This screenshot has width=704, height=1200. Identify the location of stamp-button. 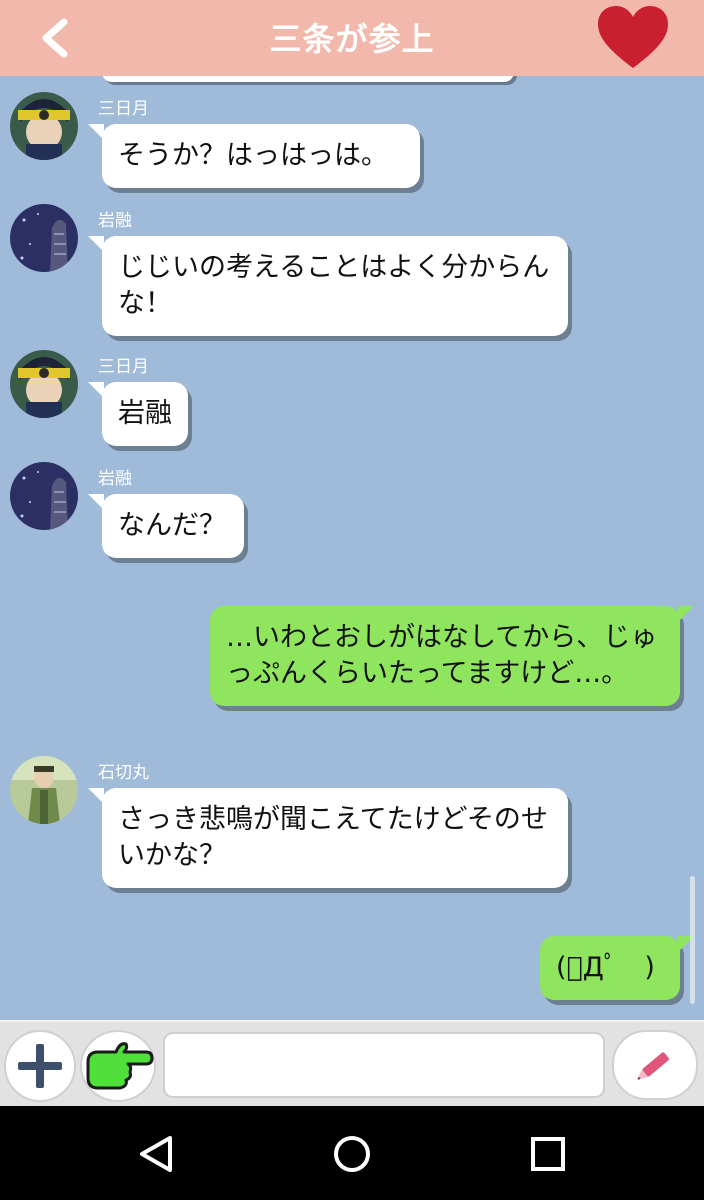
(118, 1066).